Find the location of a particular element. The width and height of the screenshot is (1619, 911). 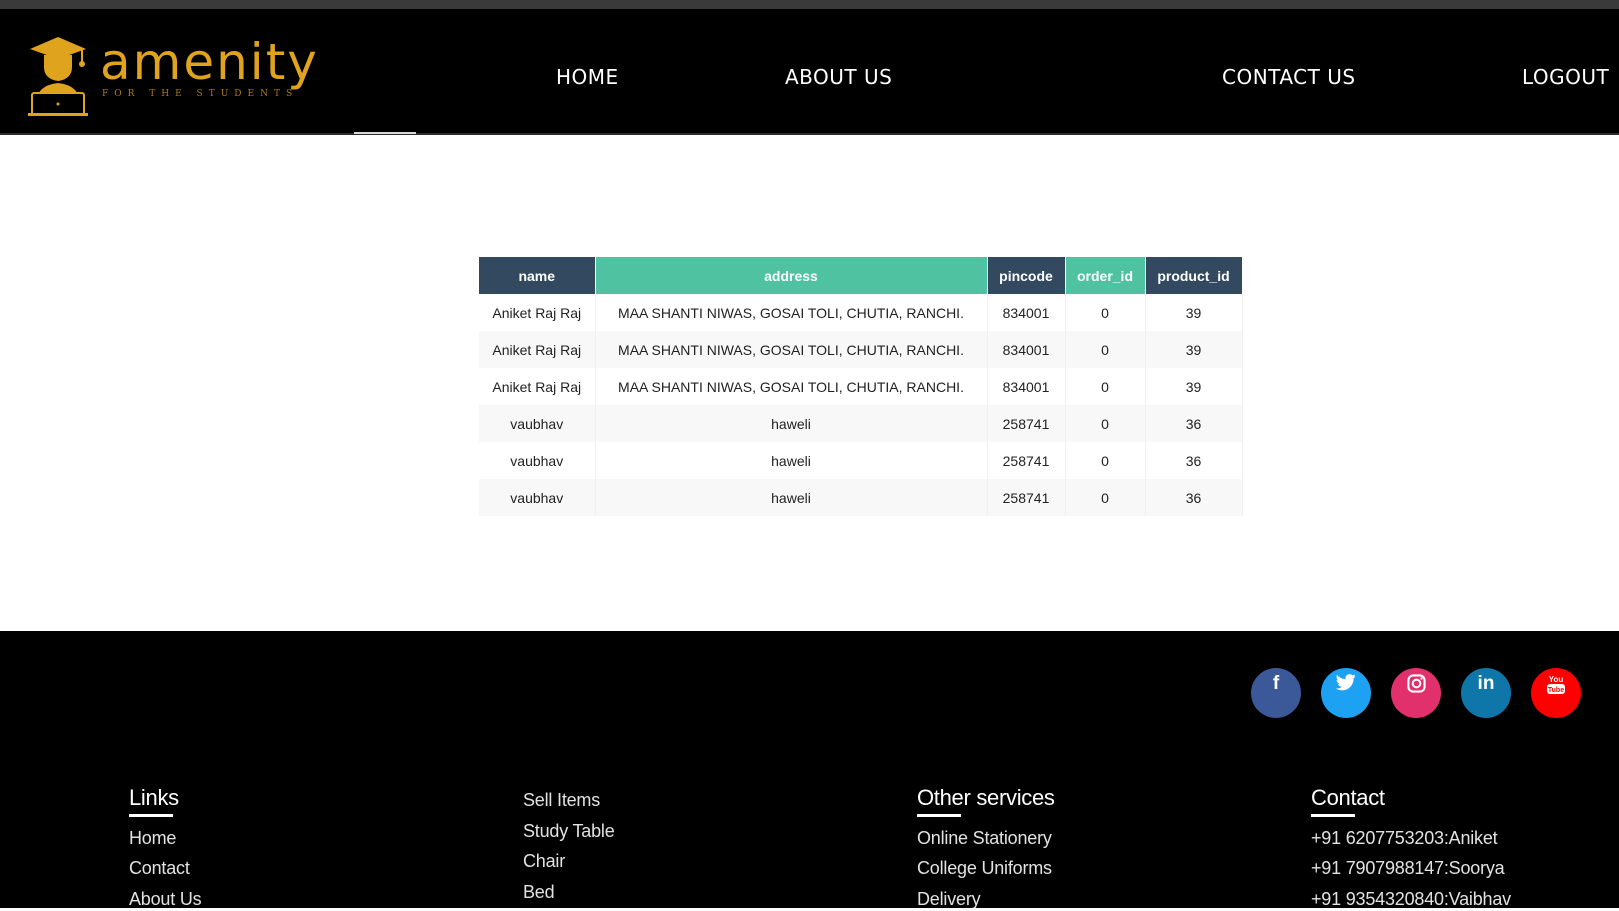

footer-links-heading: Links is located at coordinates (154, 797).